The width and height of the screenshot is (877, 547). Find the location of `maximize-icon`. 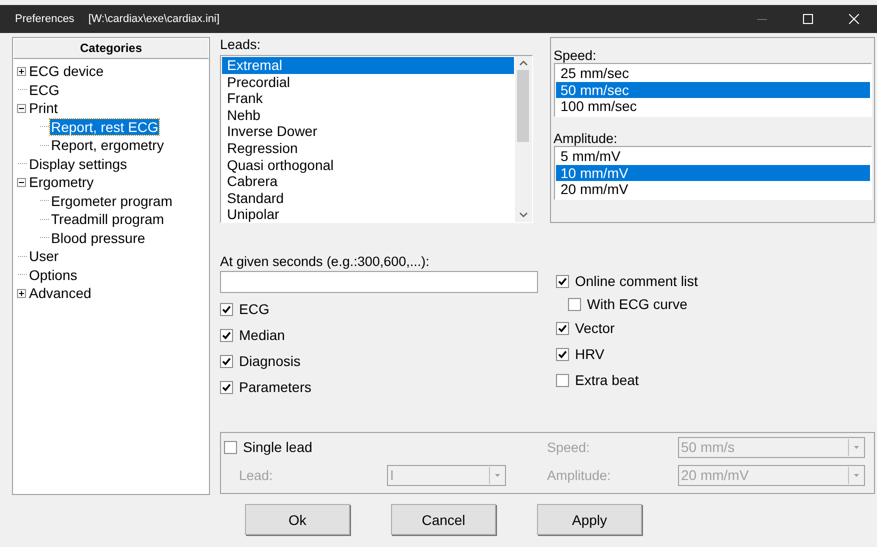

maximize-icon is located at coordinates (808, 19).